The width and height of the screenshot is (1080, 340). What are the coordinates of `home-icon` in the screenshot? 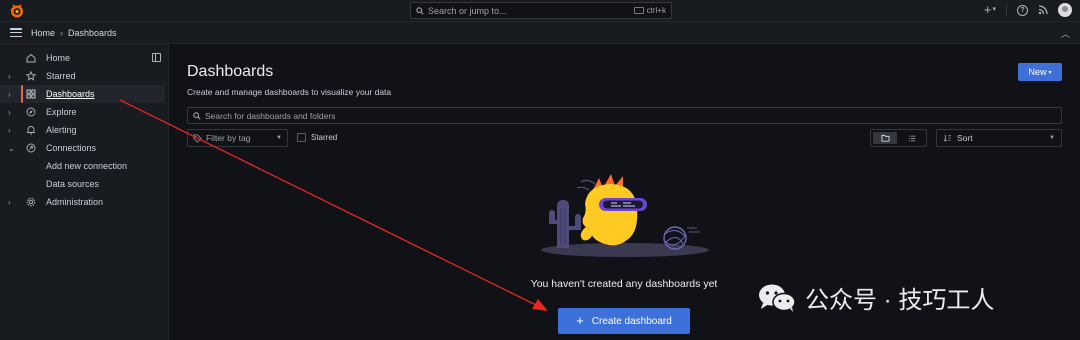 It's located at (31, 58).